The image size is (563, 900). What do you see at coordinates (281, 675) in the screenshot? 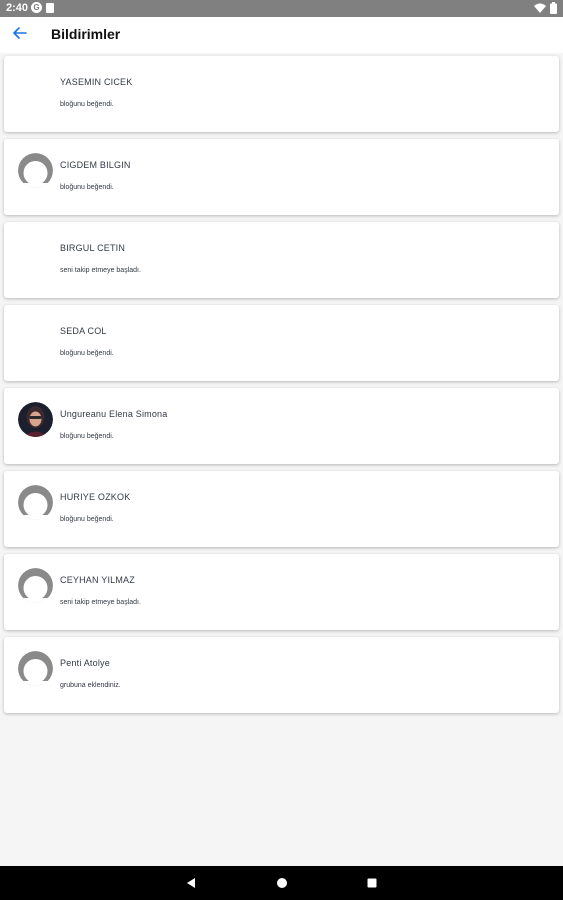
I see `notification-card: Penti Atolye grubuna eklendiniz.` at bounding box center [281, 675].